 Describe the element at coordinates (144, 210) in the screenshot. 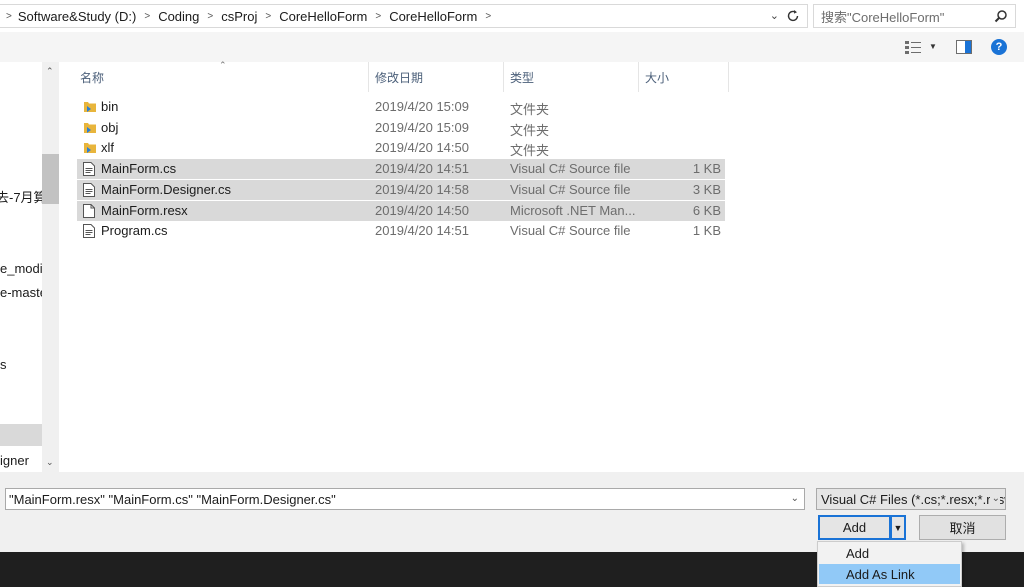

I see `file-name: MainForm.resx` at that location.